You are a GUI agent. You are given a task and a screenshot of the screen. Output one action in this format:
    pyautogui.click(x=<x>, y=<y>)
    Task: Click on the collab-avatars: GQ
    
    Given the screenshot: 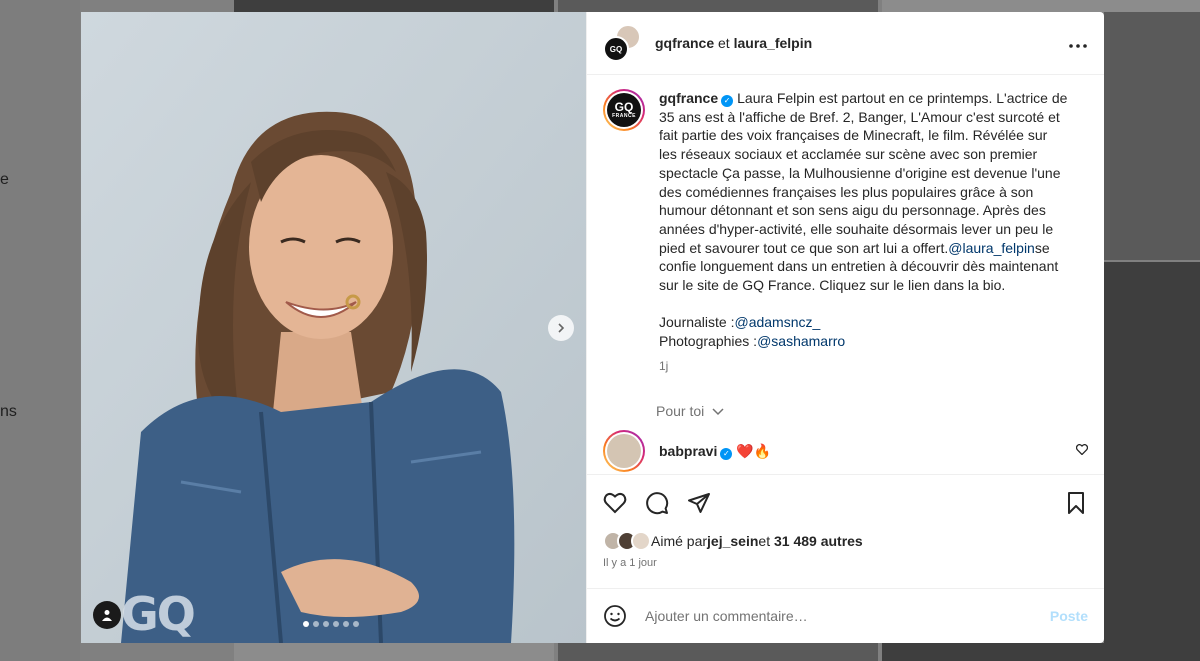 What is the action you would take?
    pyautogui.click(x=622, y=43)
    